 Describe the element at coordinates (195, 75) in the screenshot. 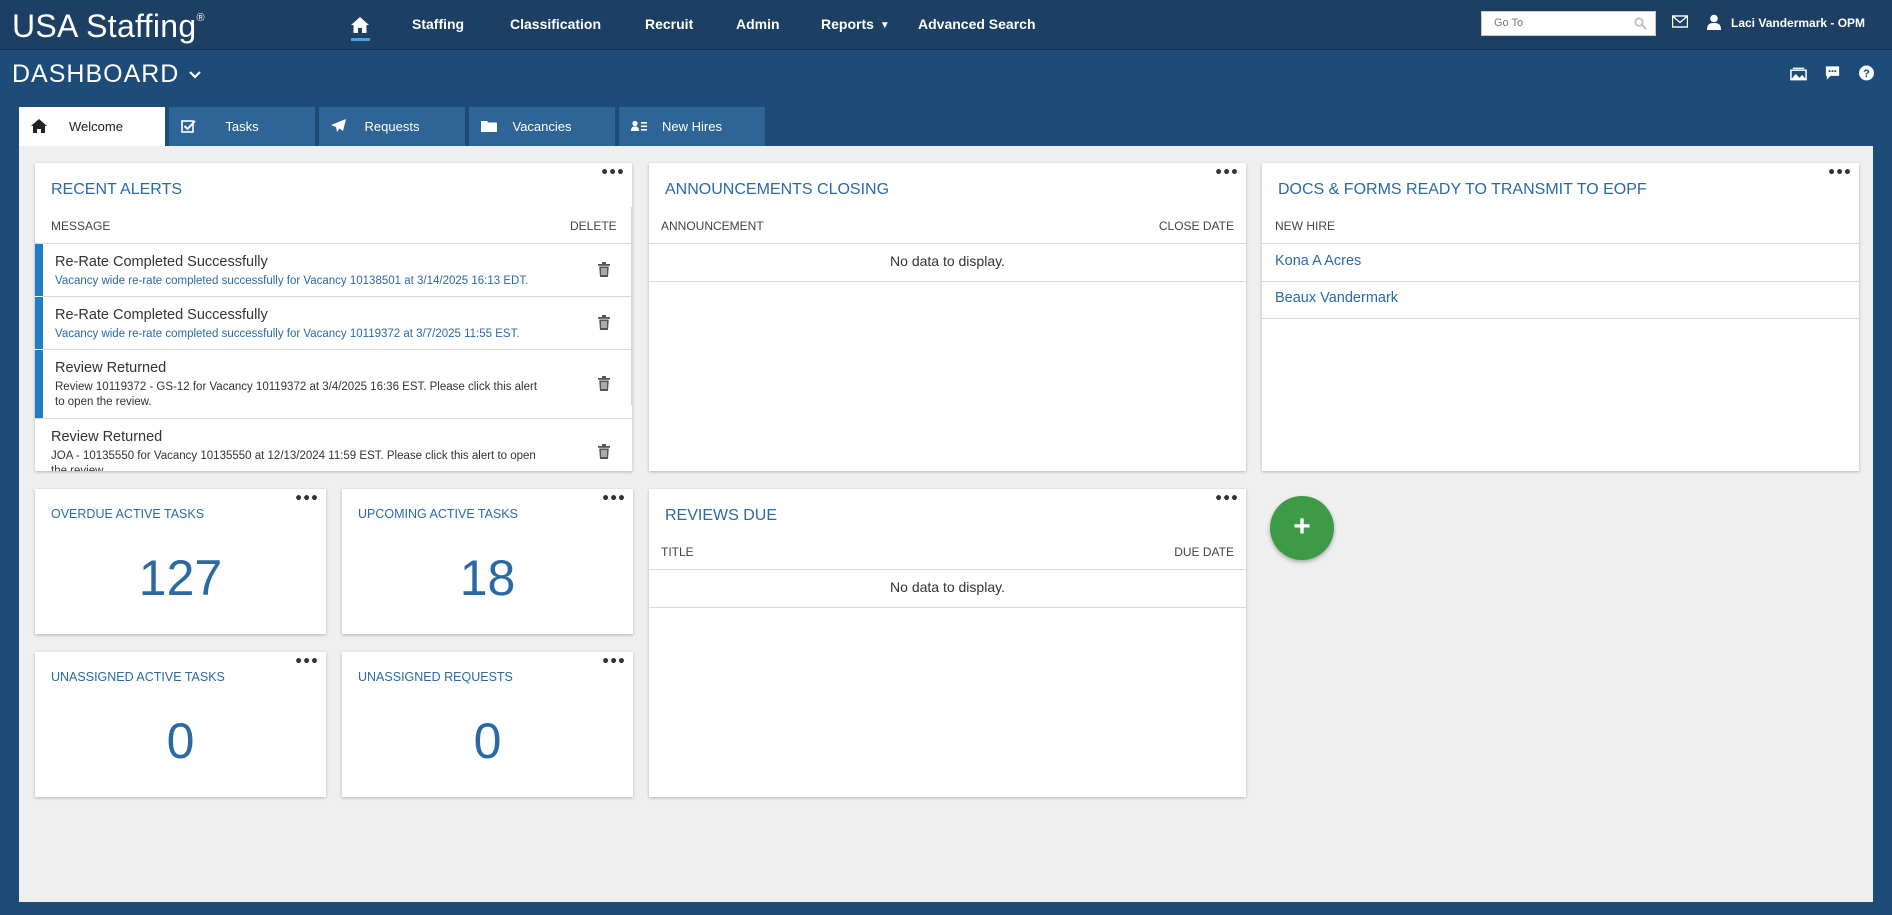

I see `chevron-down-icon` at that location.